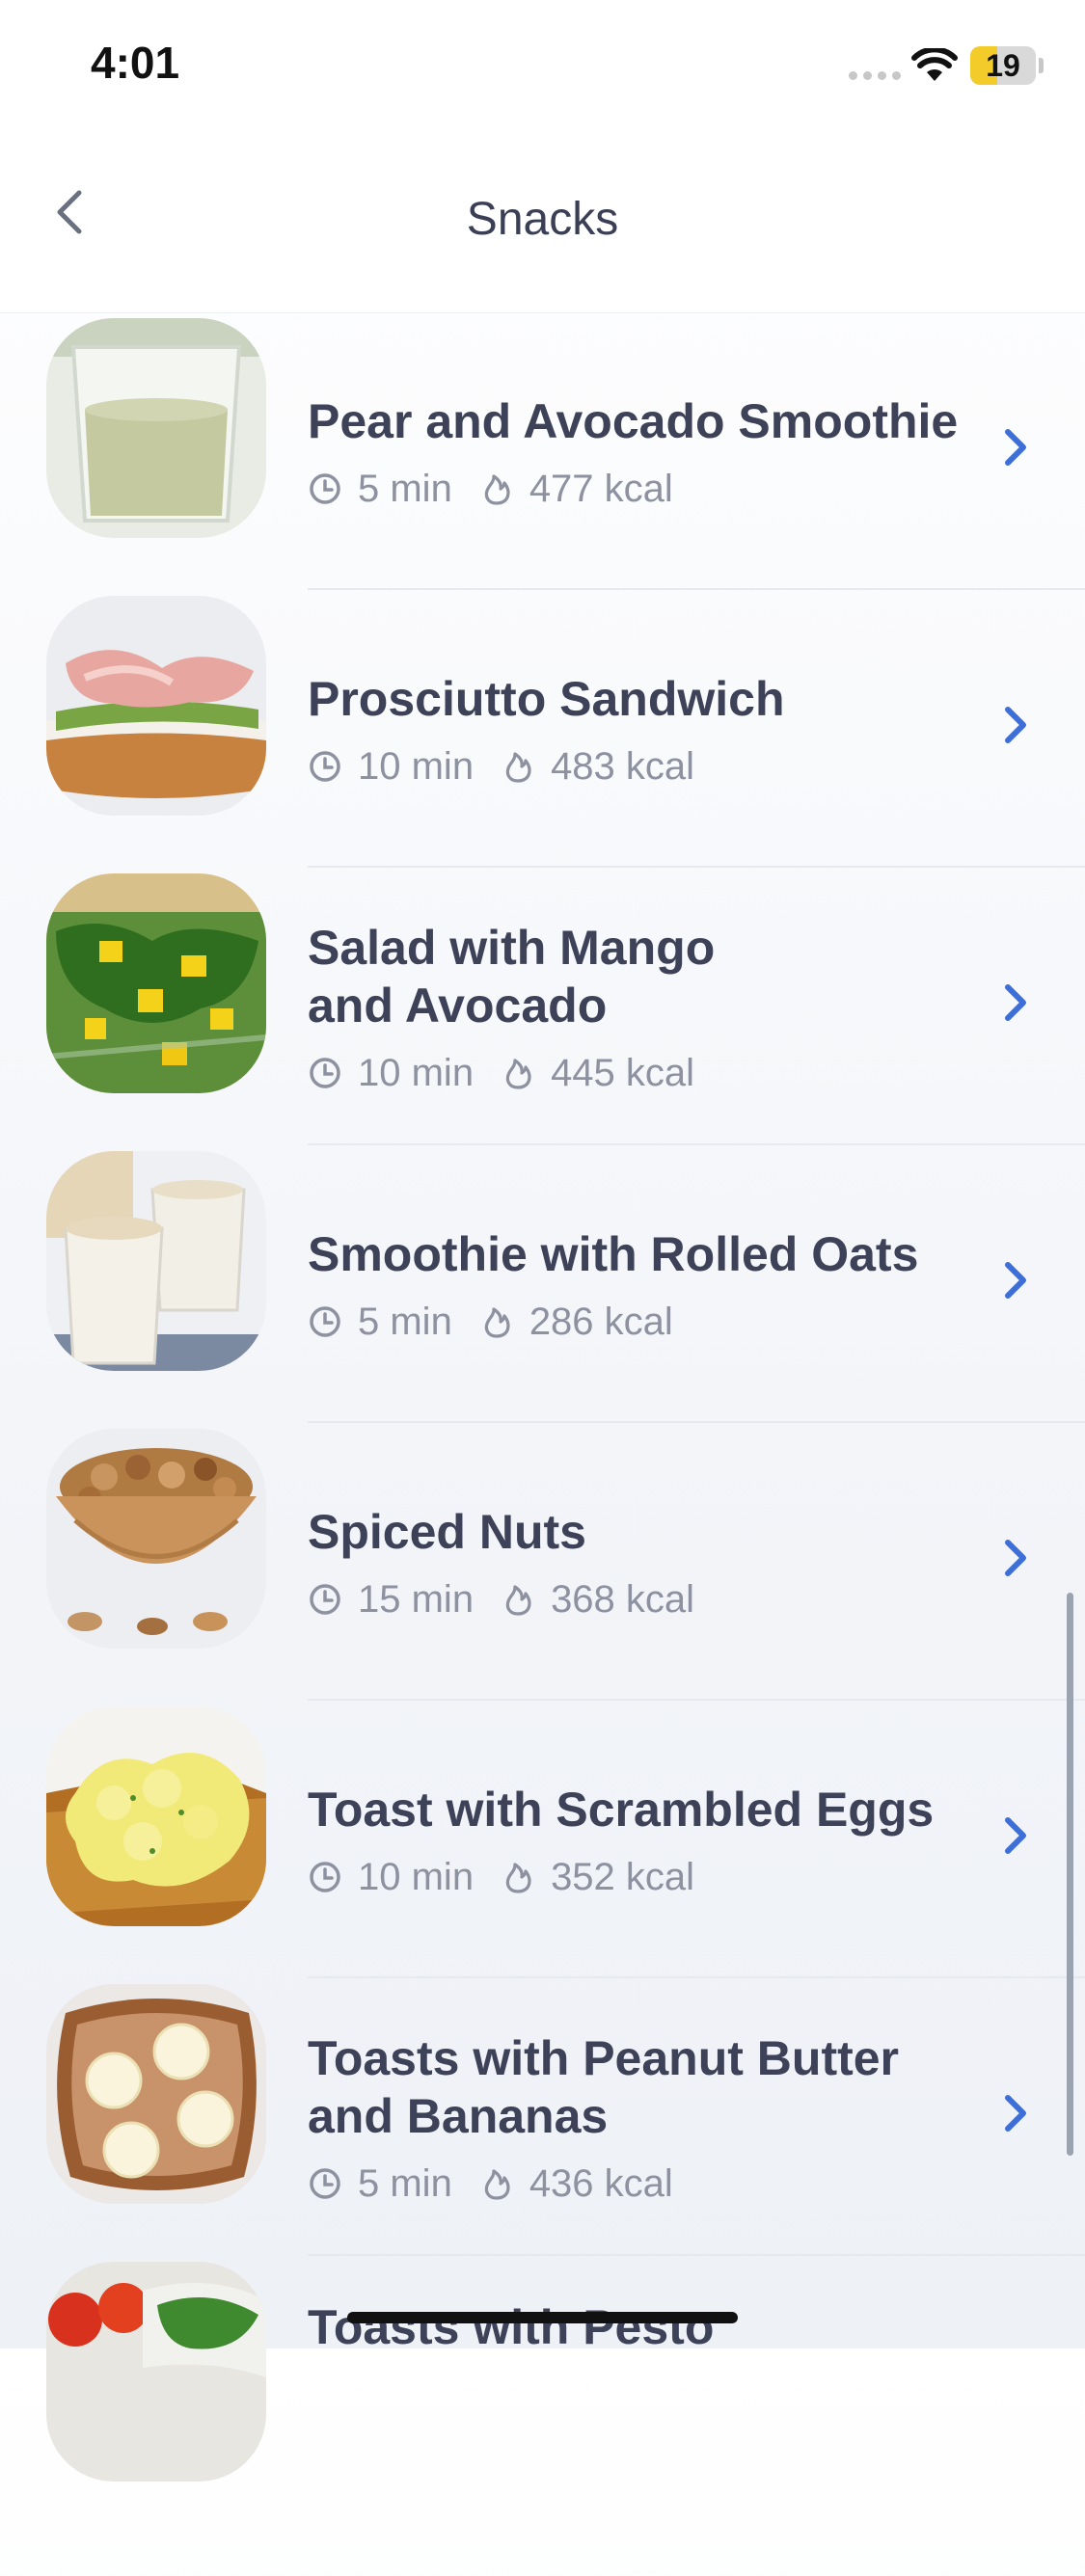 This screenshot has height=2576, width=1085. What do you see at coordinates (542, 729) in the screenshot?
I see `recipe-row: Prosciutto Sandwich 10 min 483 kcal` at bounding box center [542, 729].